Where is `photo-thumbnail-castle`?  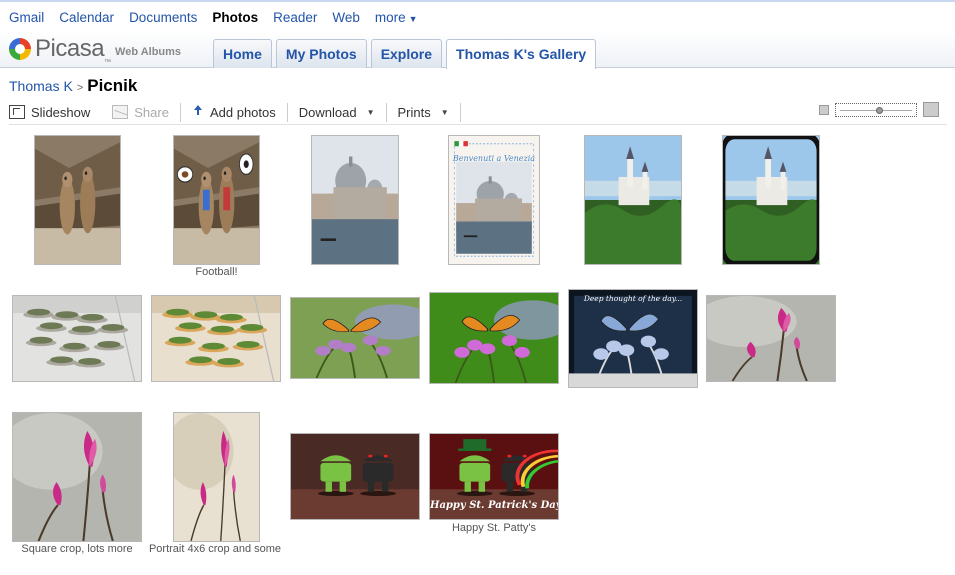 photo-thumbnail-castle is located at coordinates (633, 200).